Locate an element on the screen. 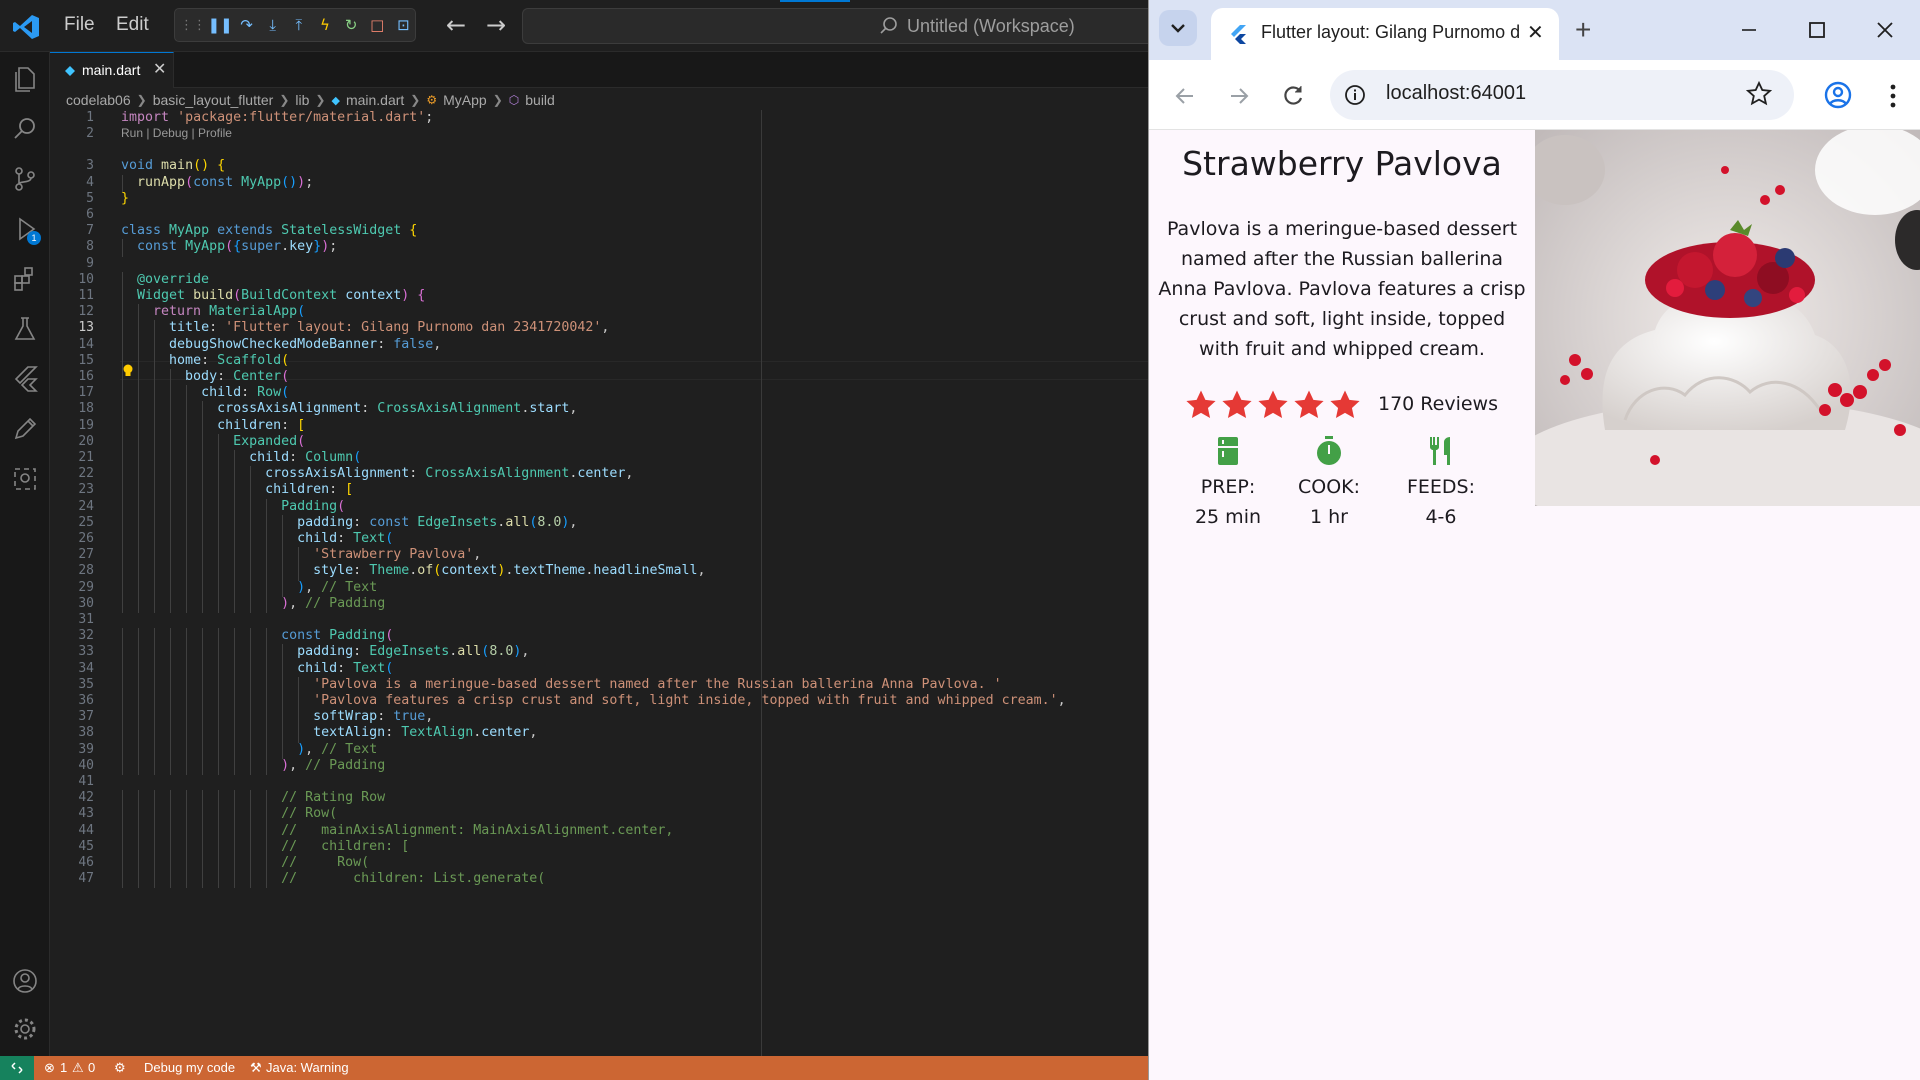  restart-icon: ↻ is located at coordinates (351, 25).